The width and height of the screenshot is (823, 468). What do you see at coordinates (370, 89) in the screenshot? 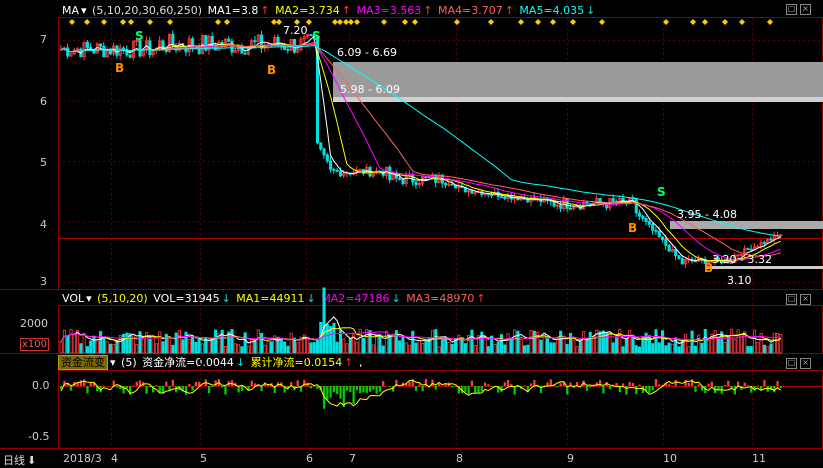
I see `zone-label: 5.98 - 6.09` at bounding box center [370, 89].